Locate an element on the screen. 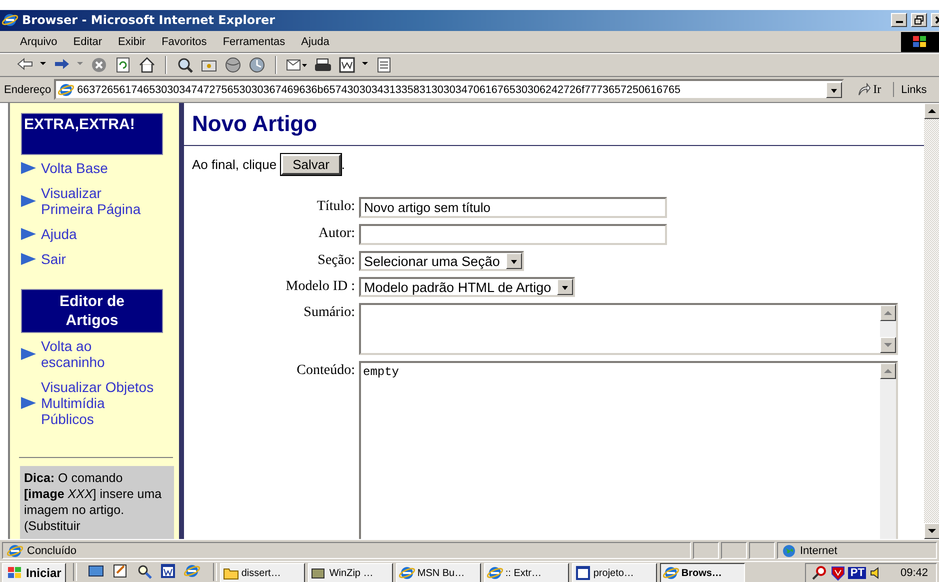 Image resolution: width=939 pixels, height=582 pixels. maximize-button is located at coordinates (919, 20).